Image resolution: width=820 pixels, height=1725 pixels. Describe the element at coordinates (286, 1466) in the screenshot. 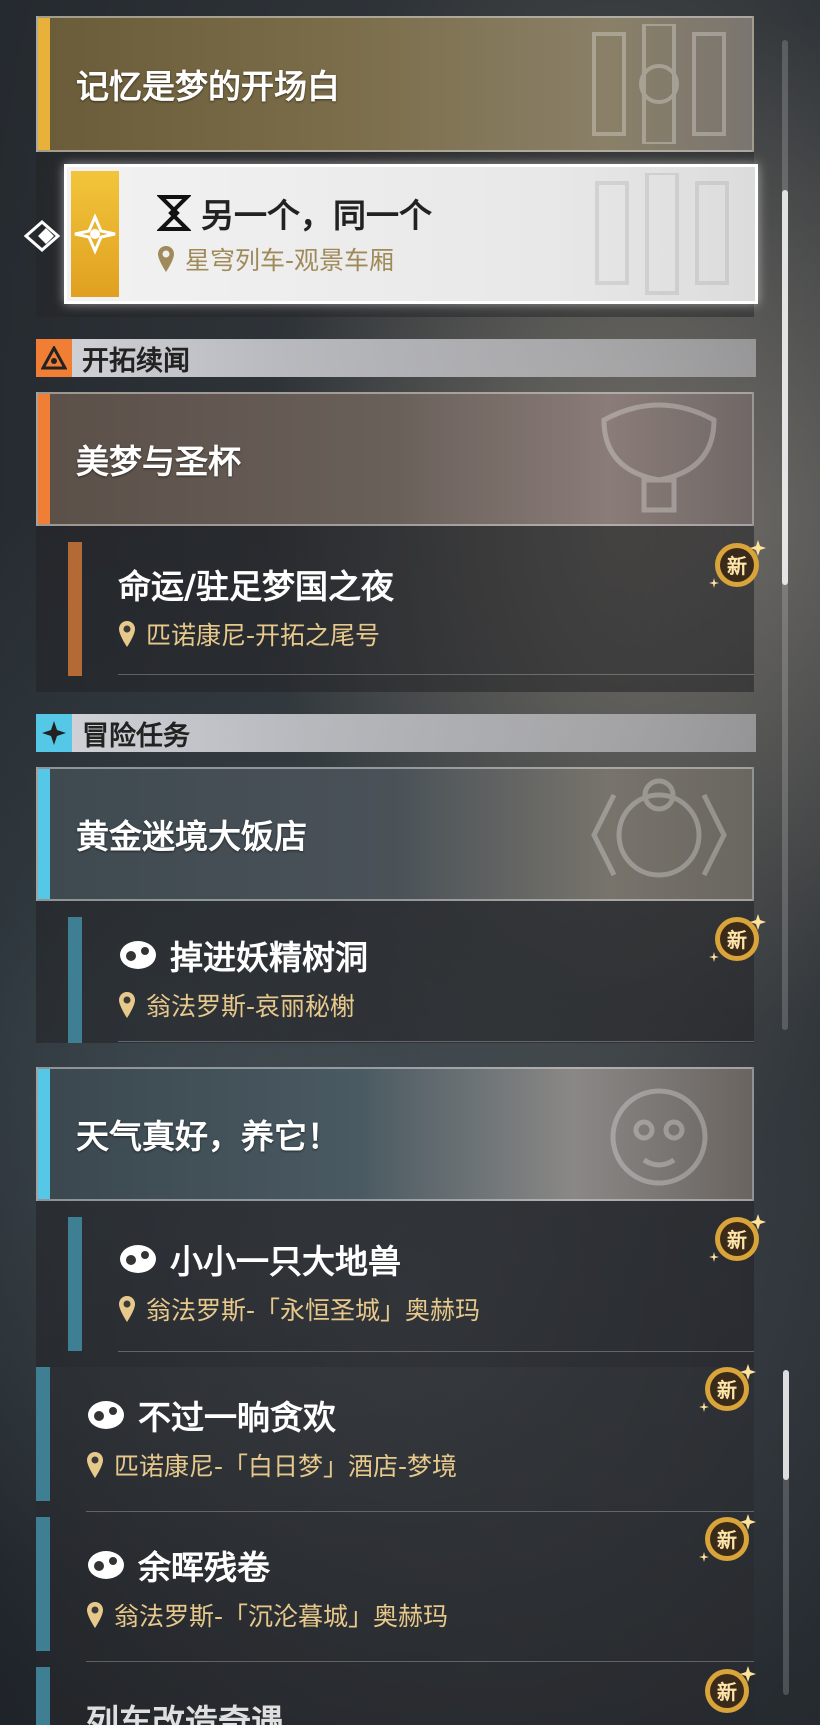

I see `quest-location-text: 匹诺康尼-「白日梦」酒店-梦境` at that location.